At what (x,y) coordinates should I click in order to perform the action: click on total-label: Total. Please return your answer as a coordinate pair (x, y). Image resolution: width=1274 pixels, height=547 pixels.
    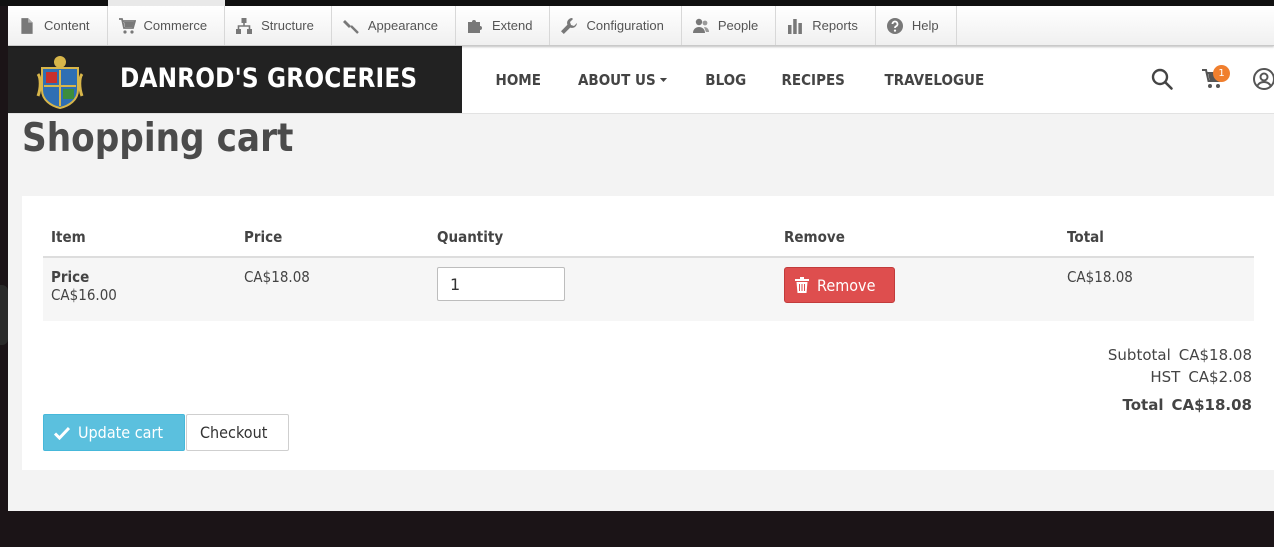
    Looking at the image, I should click on (1143, 405).